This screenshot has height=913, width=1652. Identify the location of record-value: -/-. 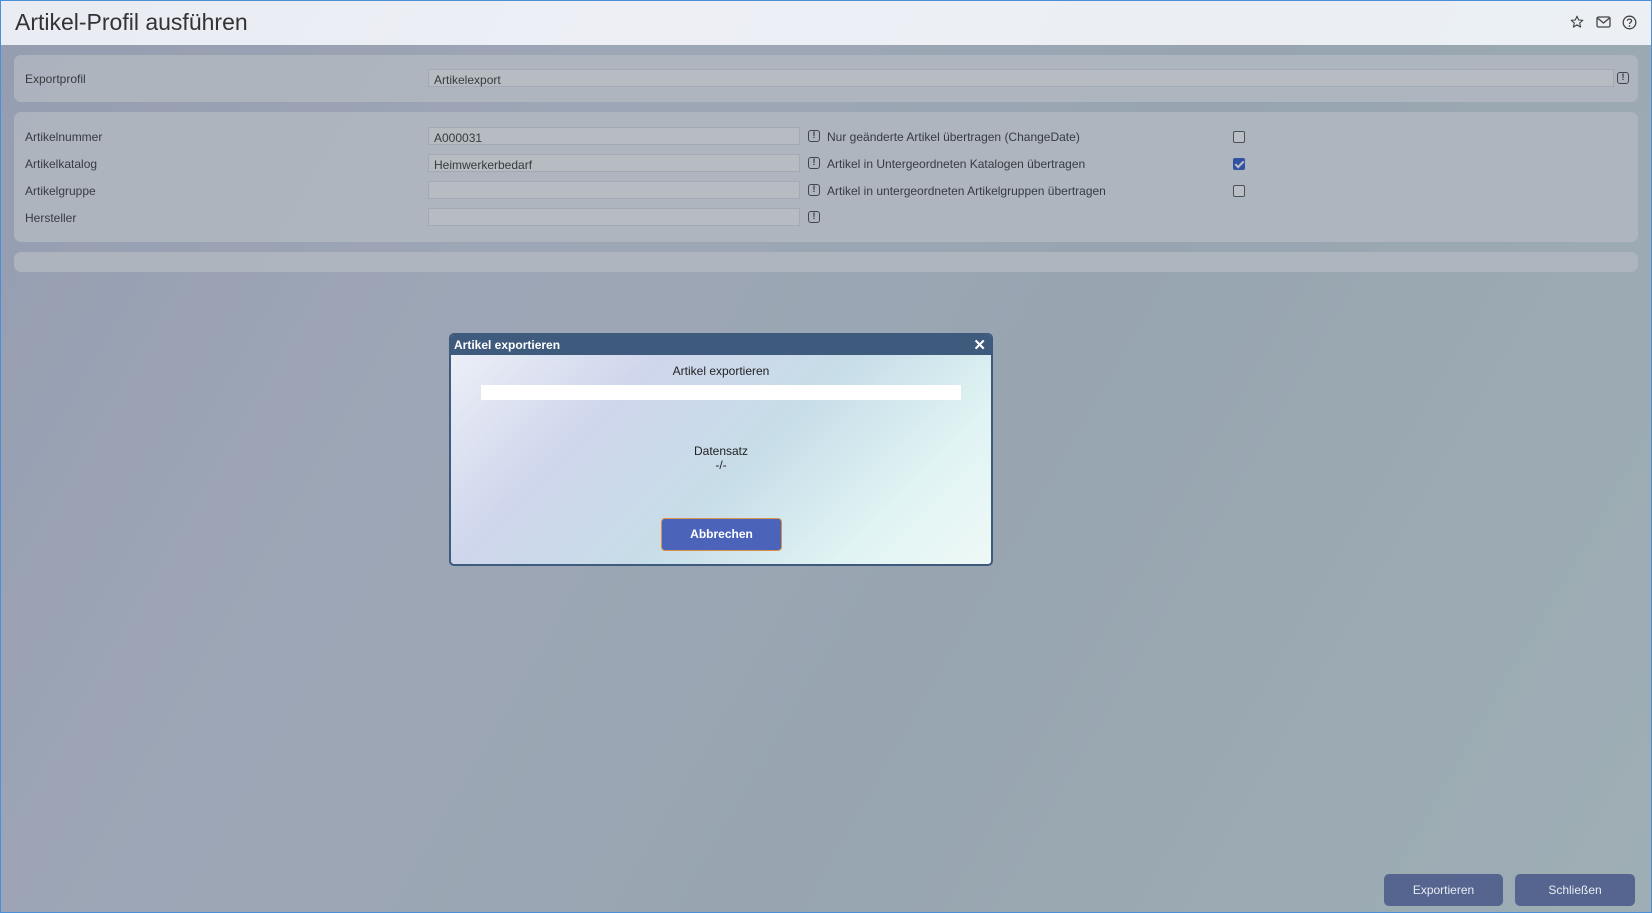
(721, 465).